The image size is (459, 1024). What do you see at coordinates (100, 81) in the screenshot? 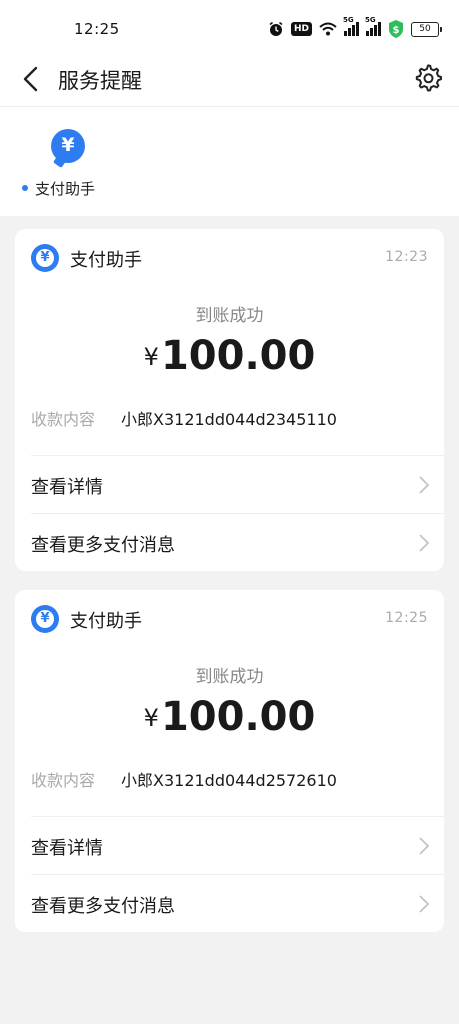
I see `page-title: 服务提醒` at bounding box center [100, 81].